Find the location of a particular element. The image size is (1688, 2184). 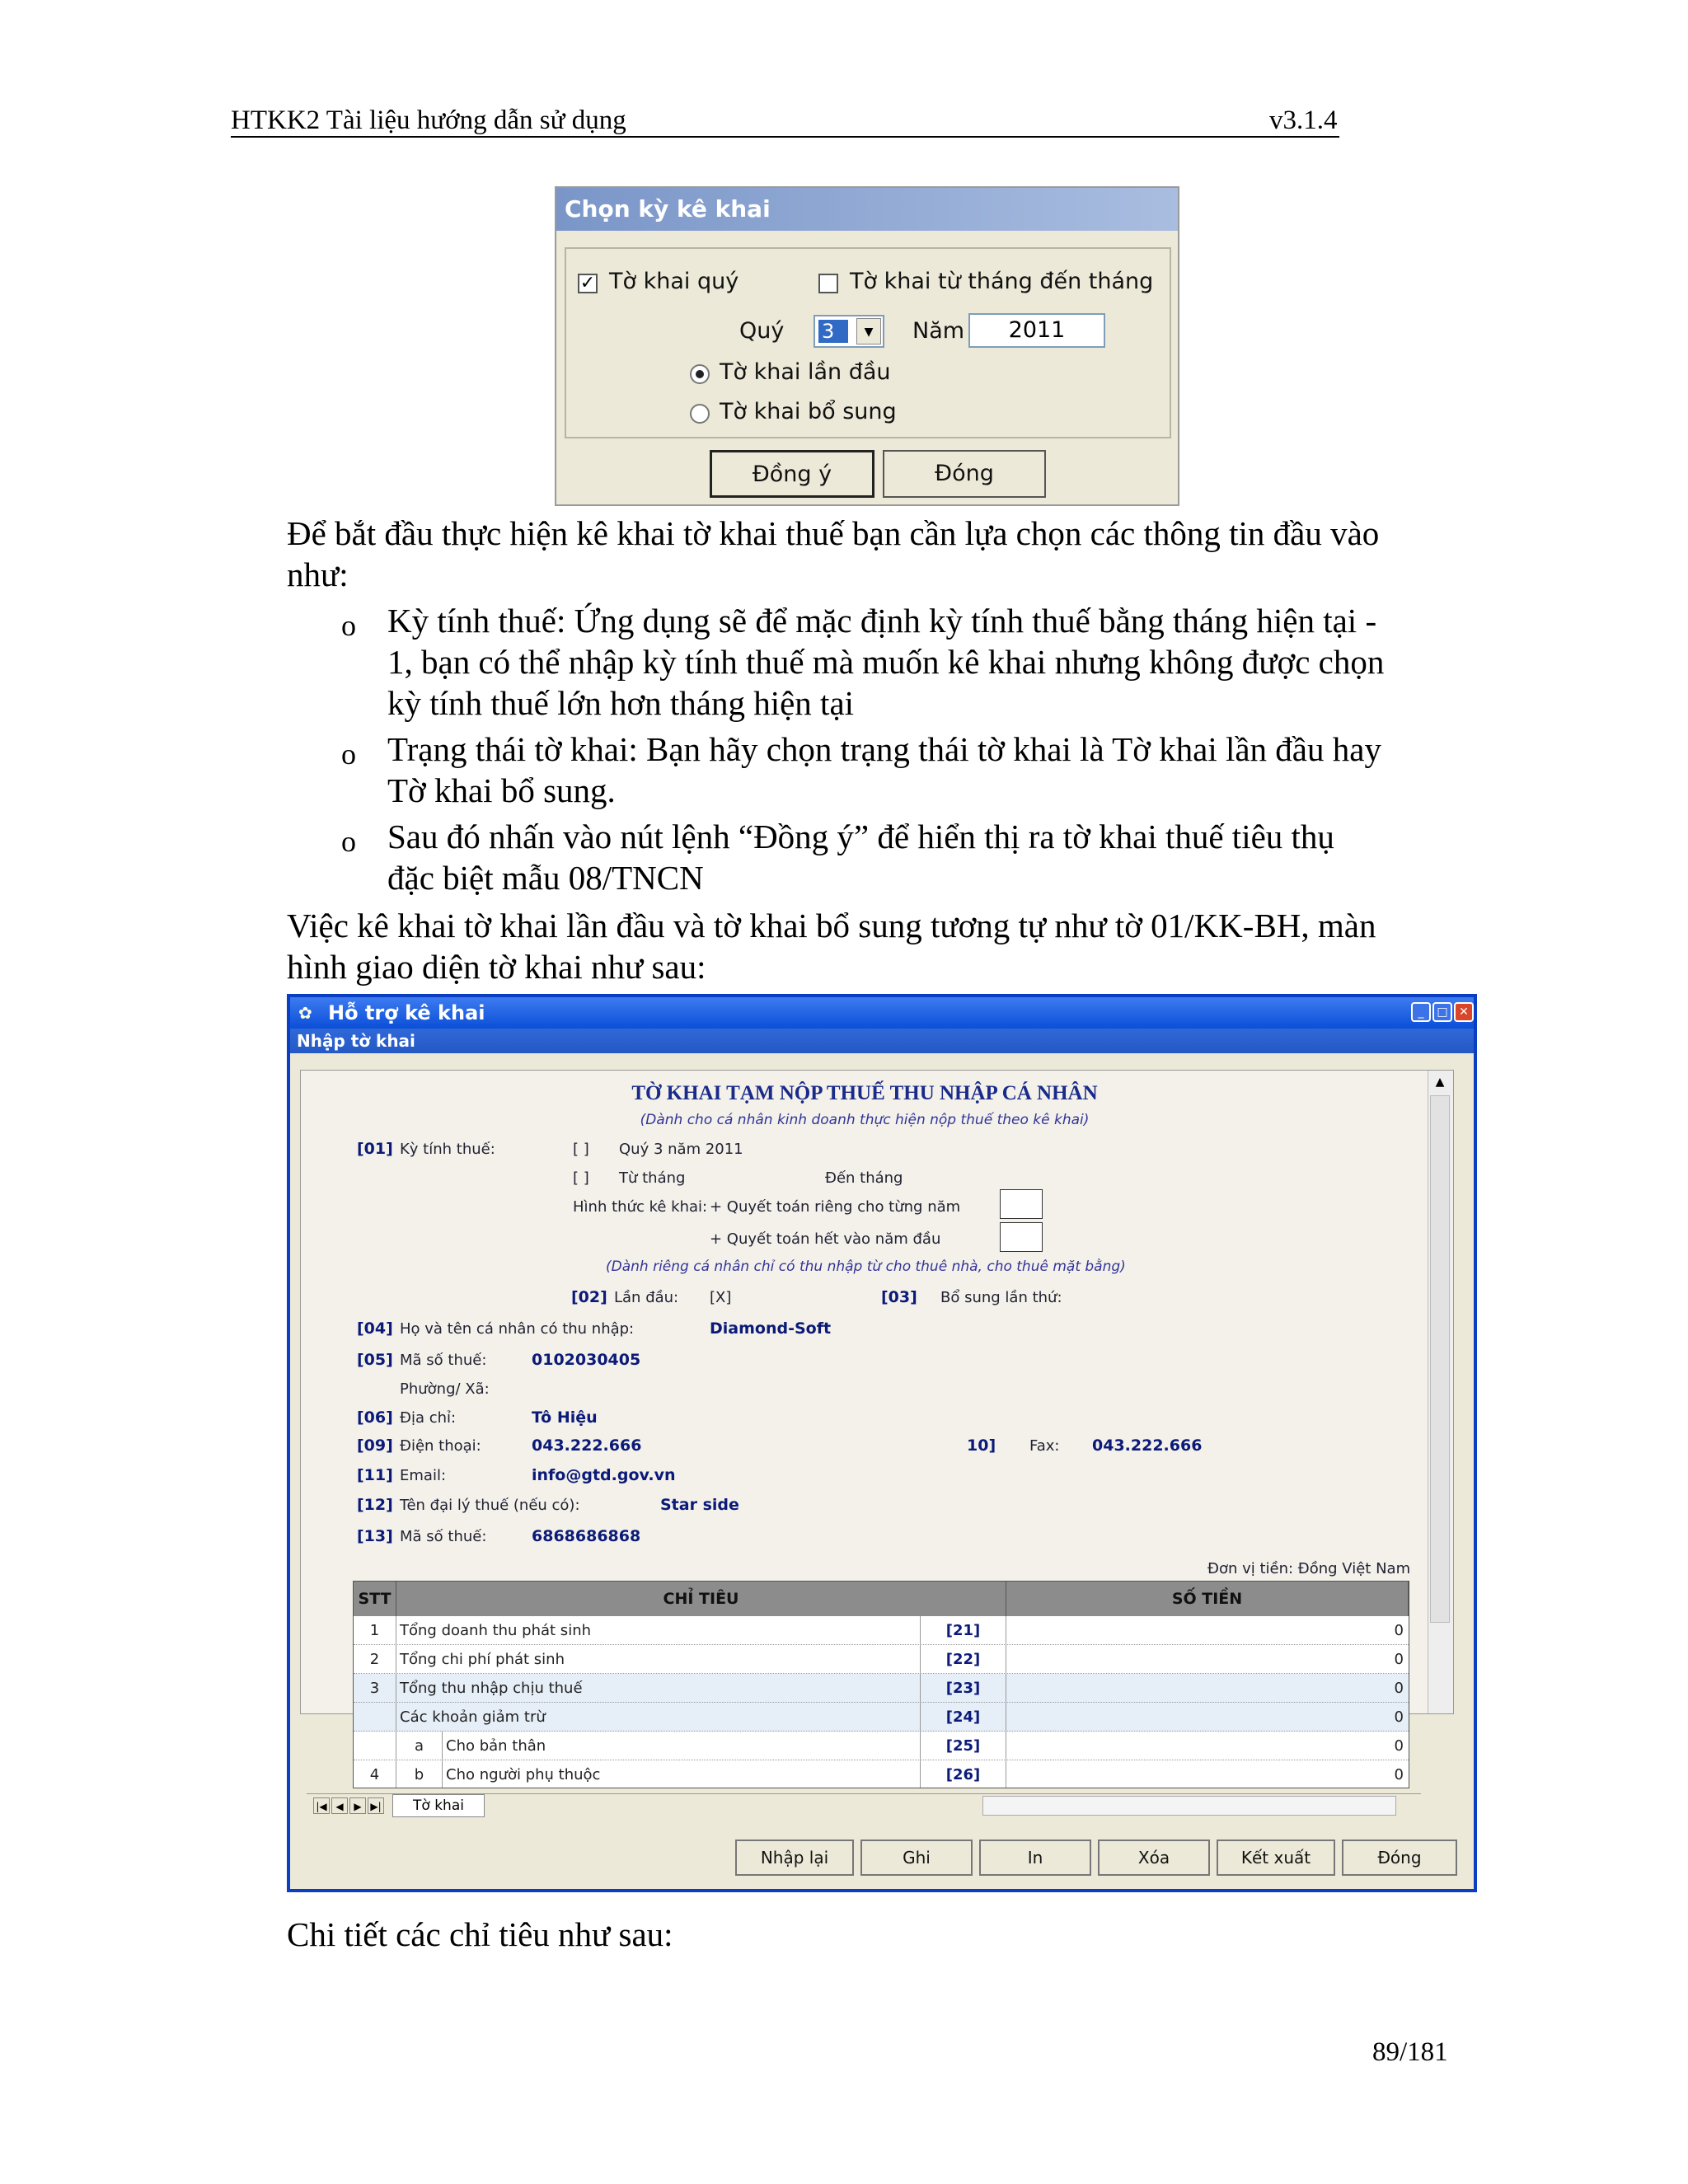

row-stt: 3 is located at coordinates (375, 1688).